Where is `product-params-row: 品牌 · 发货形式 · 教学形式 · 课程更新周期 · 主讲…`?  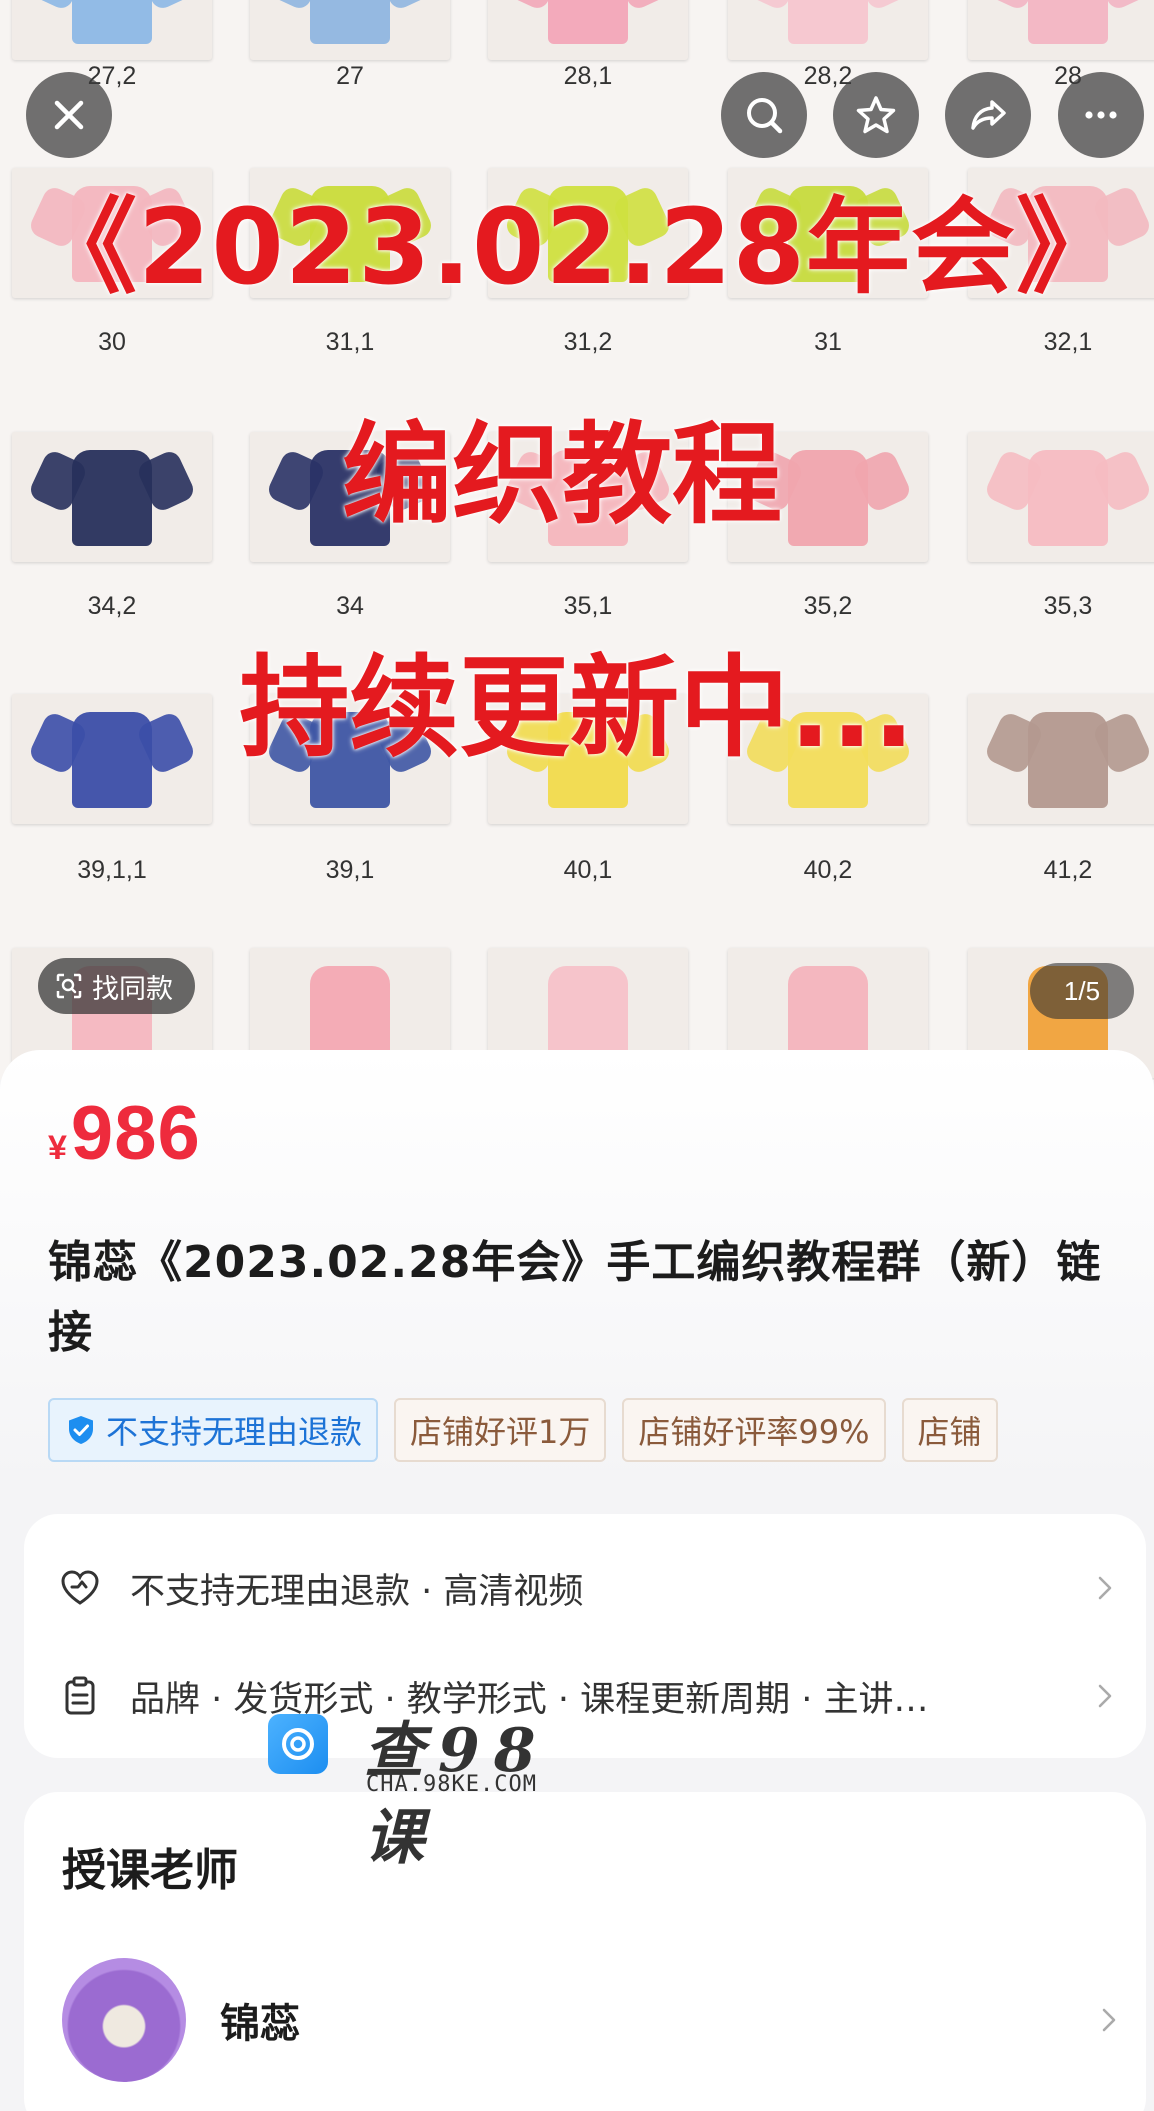 product-params-row: 品牌 · 发货形式 · 教学形式 · 课程更新周期 · 主讲… is located at coordinates (588, 1696).